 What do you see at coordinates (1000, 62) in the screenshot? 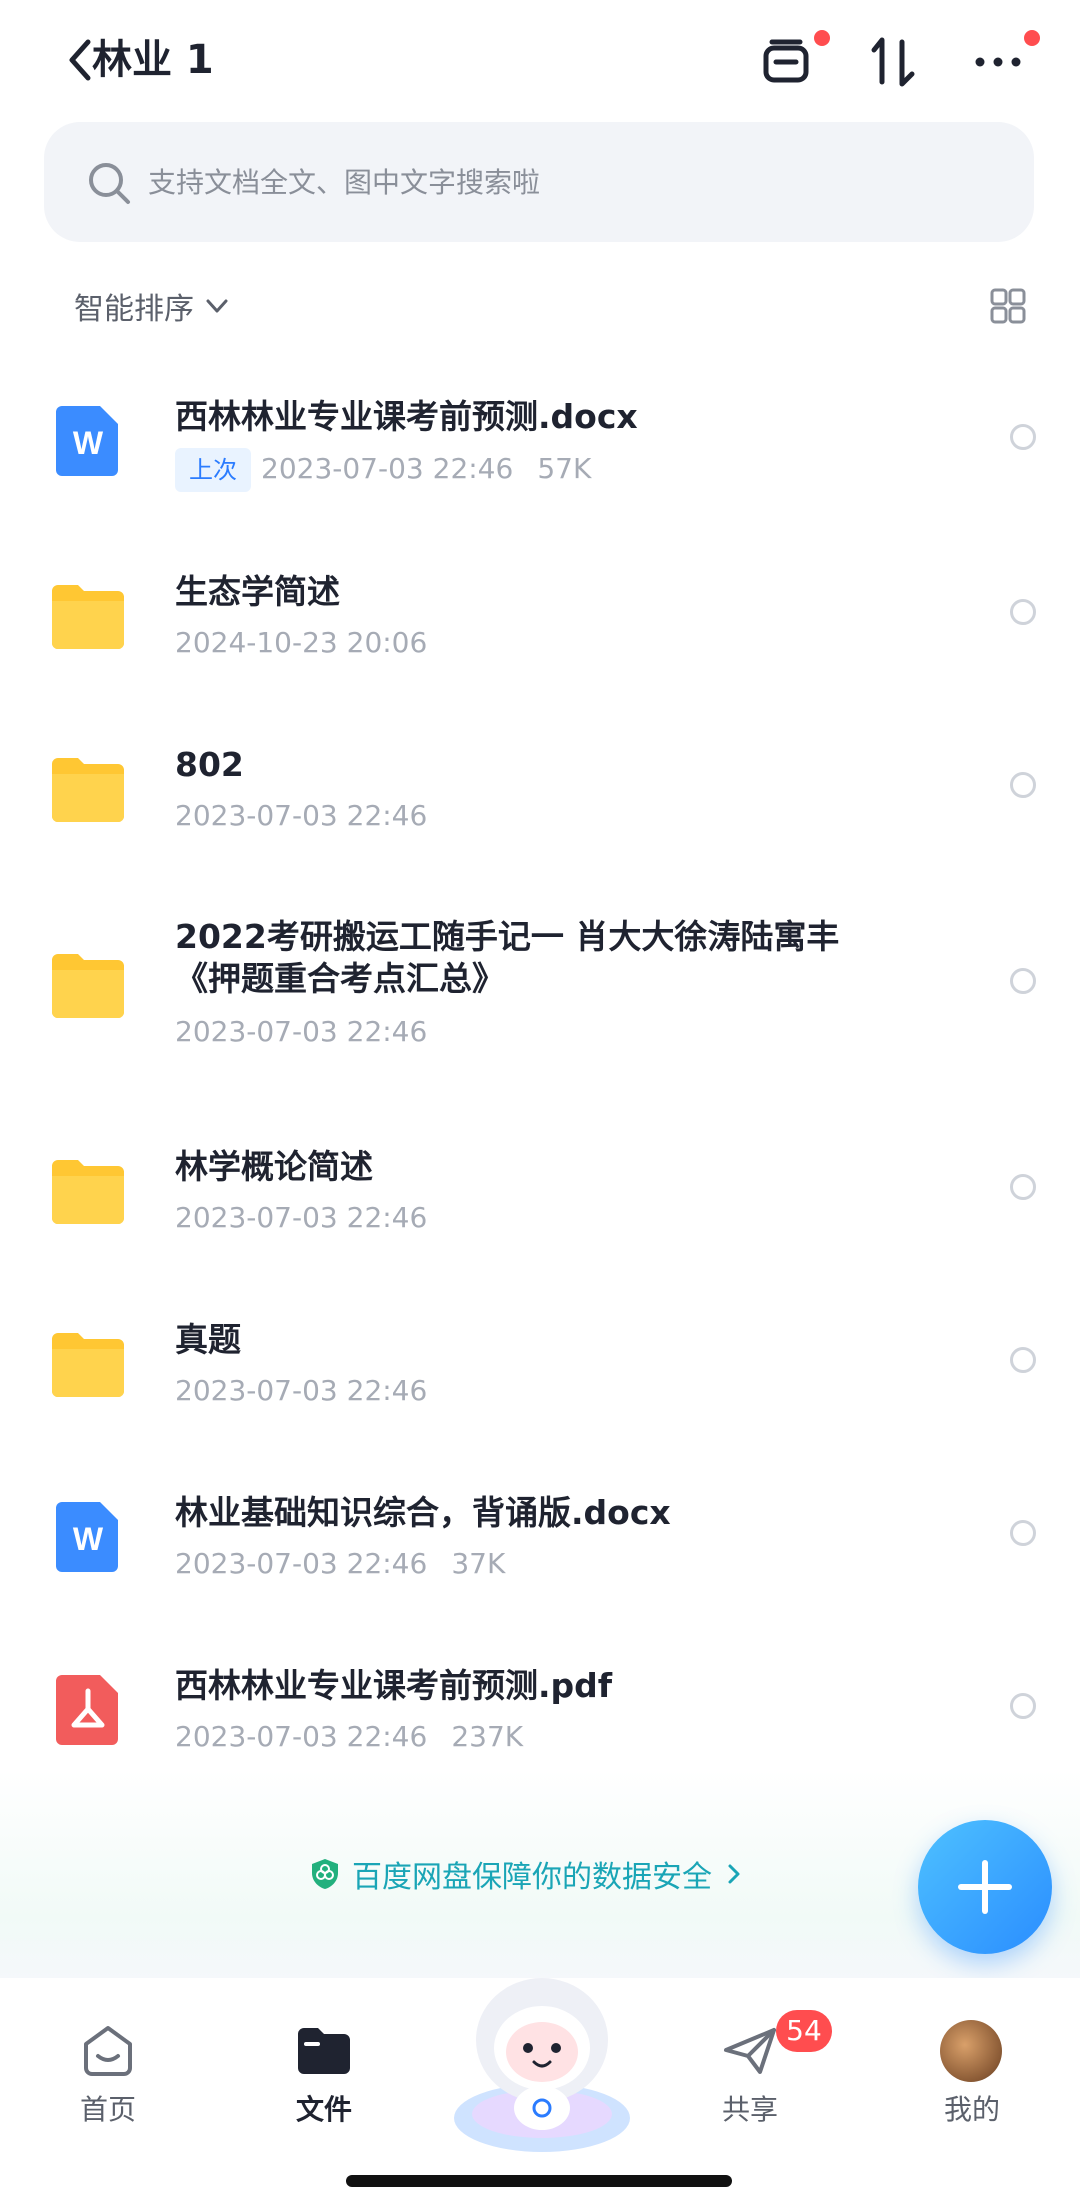
I see `more-icon` at bounding box center [1000, 62].